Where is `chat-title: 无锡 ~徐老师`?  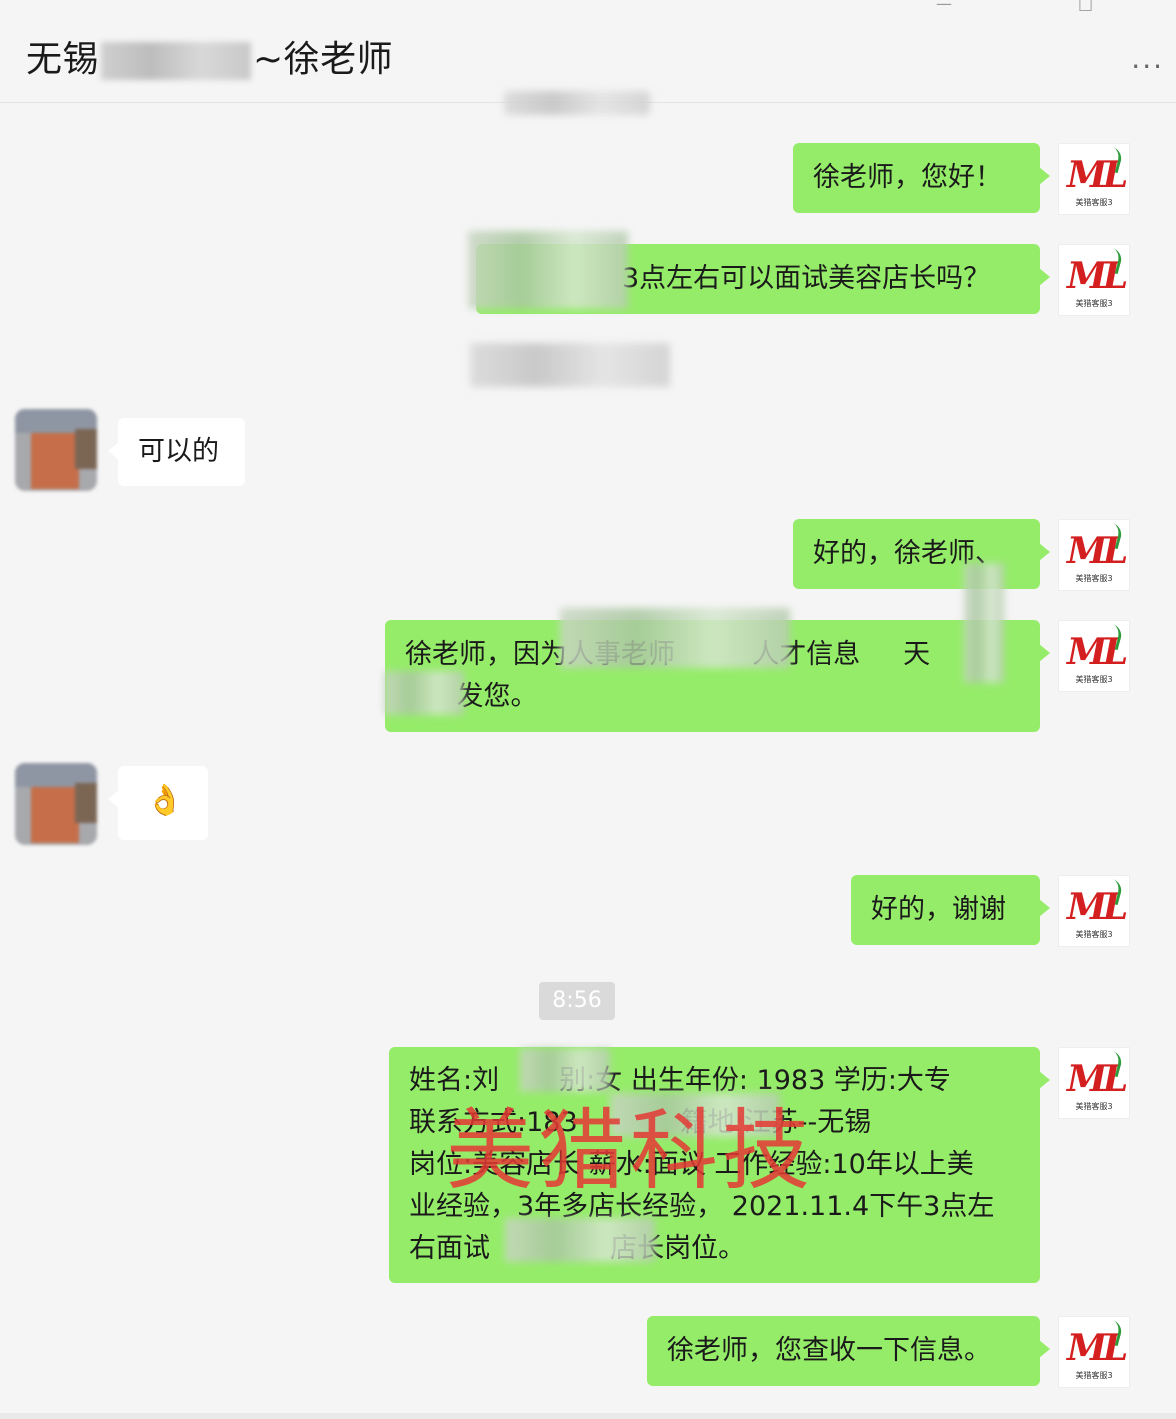 chat-title: 无锡 ~徐老师 is located at coordinates (209, 56).